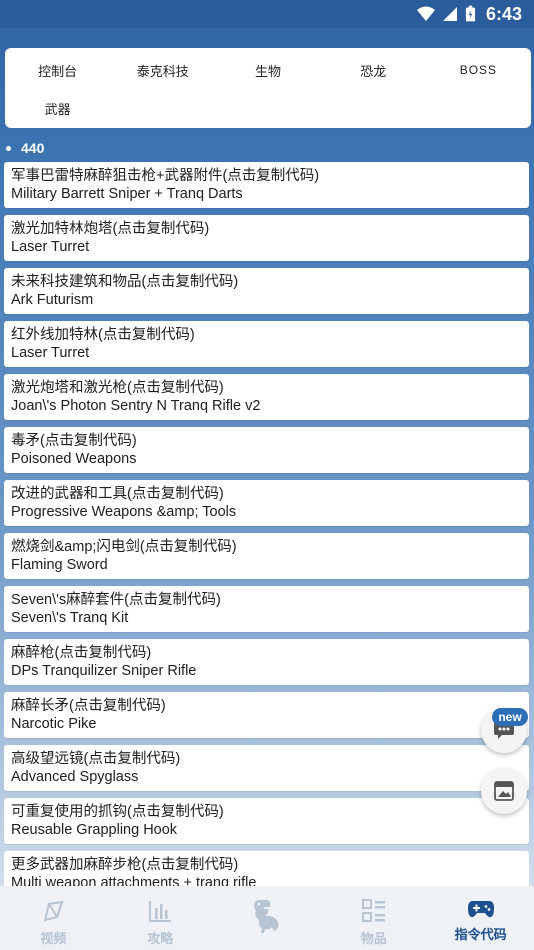 The image size is (534, 950). What do you see at coordinates (470, 13) in the screenshot?
I see `battery-icon` at bounding box center [470, 13].